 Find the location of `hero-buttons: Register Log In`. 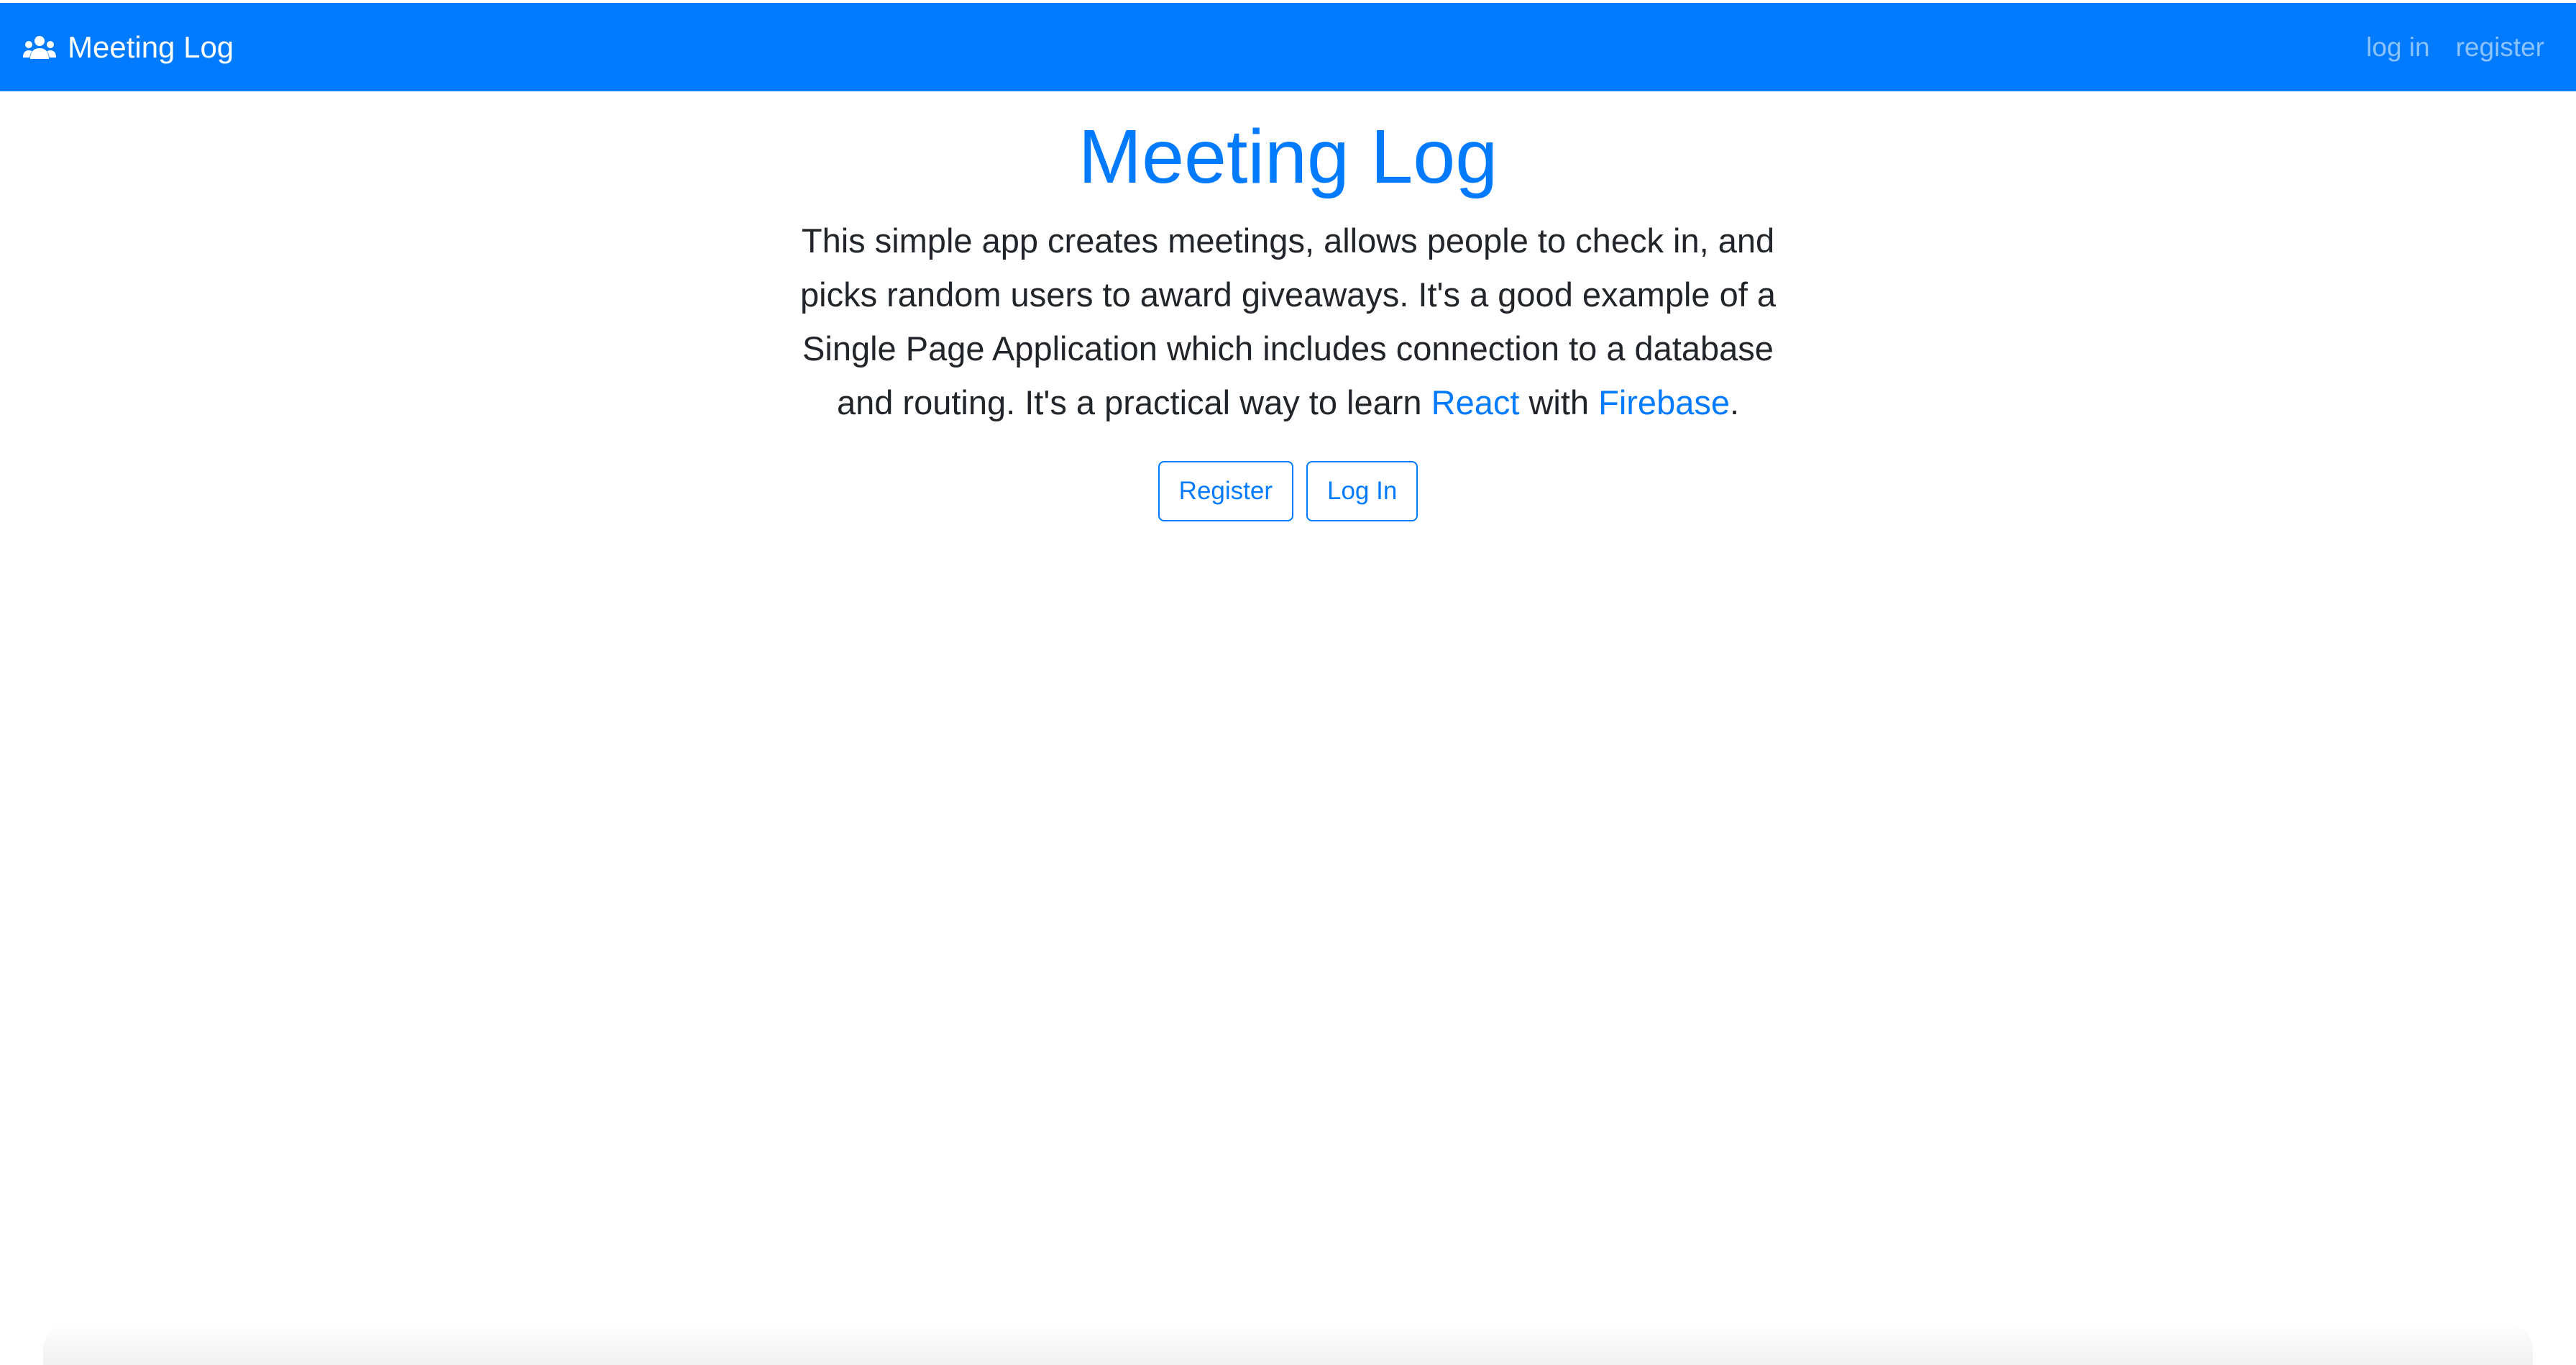

hero-buttons: Register Log In is located at coordinates (1288, 490).